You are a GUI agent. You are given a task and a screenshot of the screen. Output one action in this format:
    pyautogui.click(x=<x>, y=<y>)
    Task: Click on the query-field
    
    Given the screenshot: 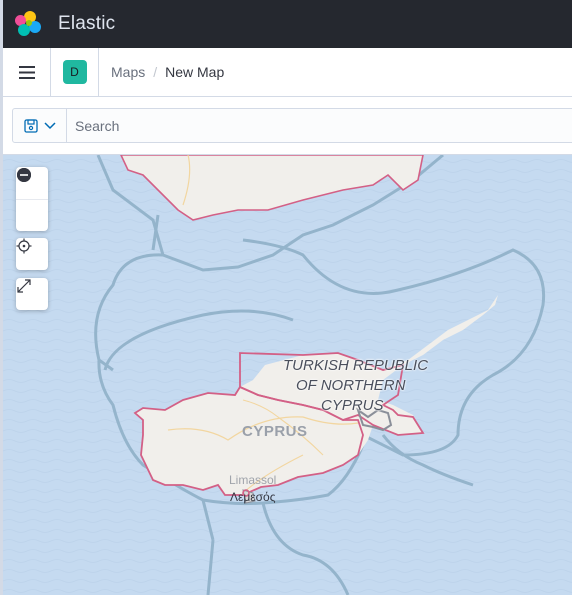 What is the action you would take?
    pyautogui.click(x=292, y=125)
    